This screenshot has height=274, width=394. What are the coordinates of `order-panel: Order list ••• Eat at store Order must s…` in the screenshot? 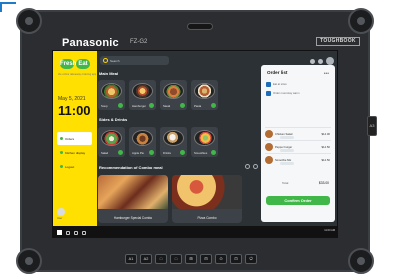 It's located at (298, 143).